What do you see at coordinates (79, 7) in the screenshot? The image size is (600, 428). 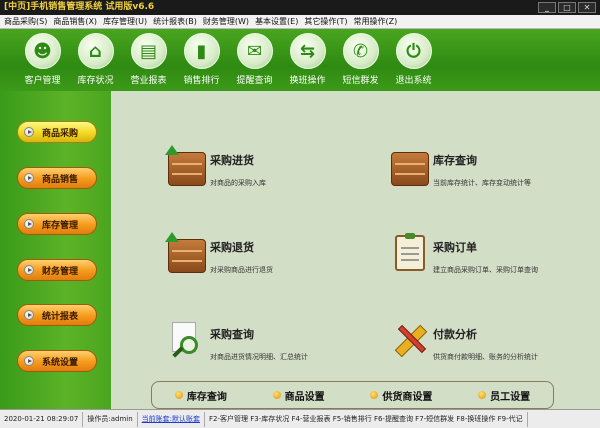 I see `window-title: [中页]手机销售管理系统 试用版v6.6` at bounding box center [79, 7].